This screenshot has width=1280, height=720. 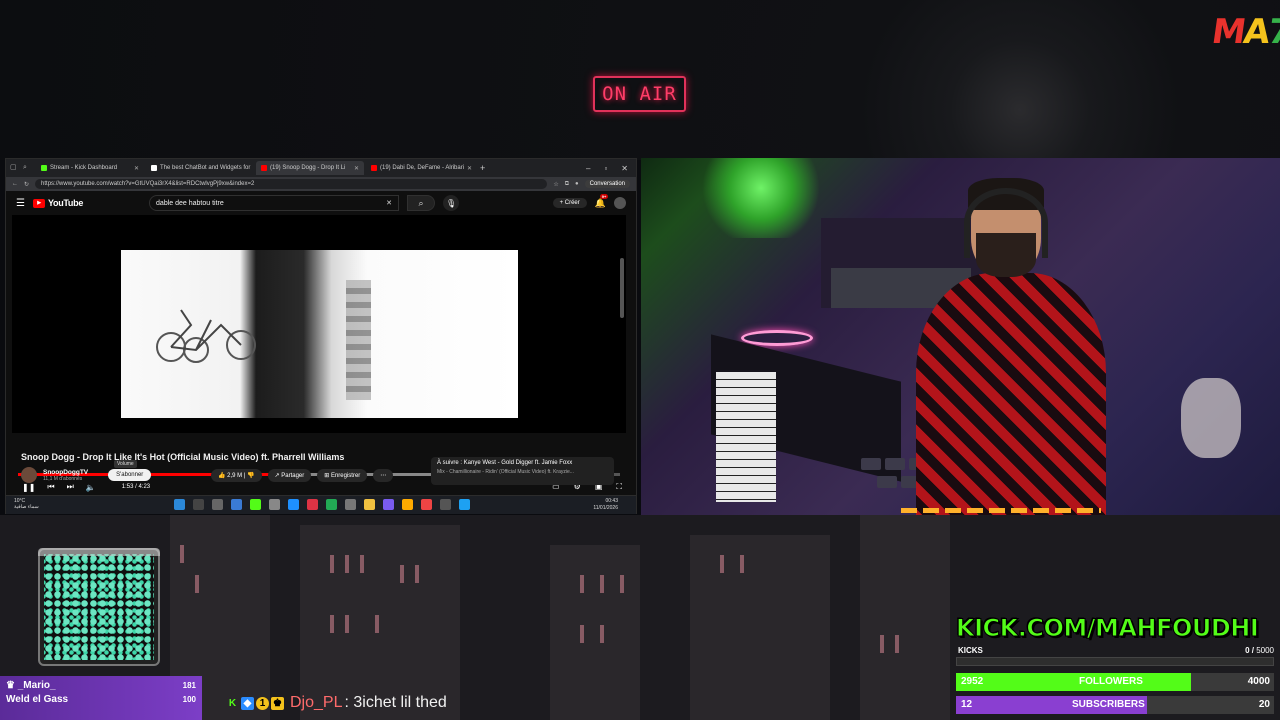 I want to click on supporter-name: Weld el Gass, so click(x=37, y=699).